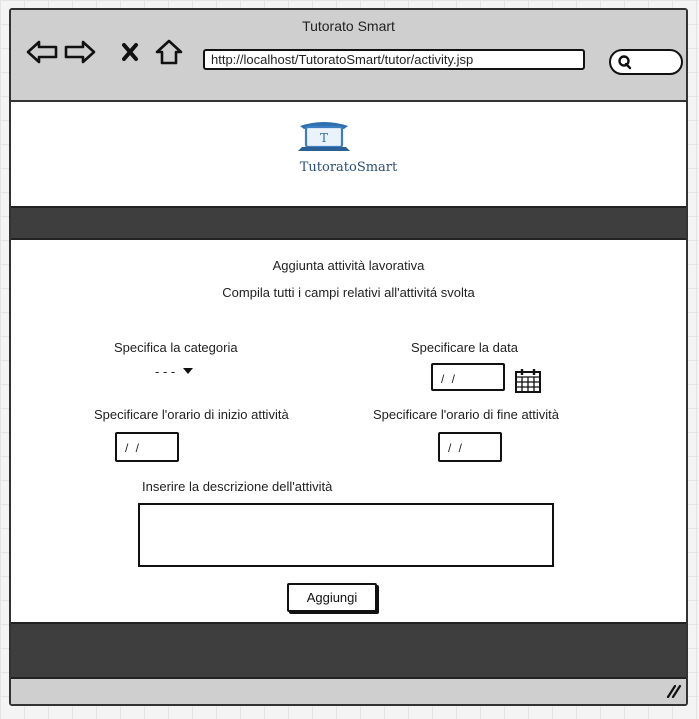 This screenshot has width=699, height=719. What do you see at coordinates (470, 447) in the screenshot?
I see `end-time-field: / /` at bounding box center [470, 447].